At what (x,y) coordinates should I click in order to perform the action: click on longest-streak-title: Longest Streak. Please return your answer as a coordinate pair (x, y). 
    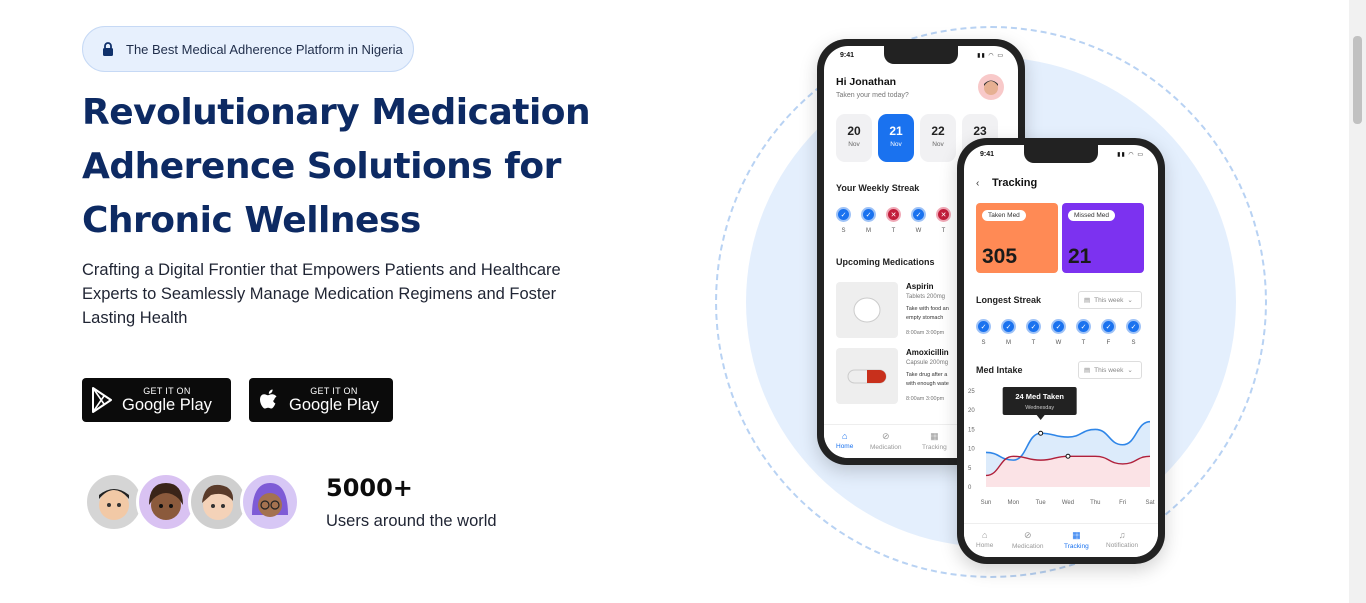
    Looking at the image, I should click on (1009, 300).